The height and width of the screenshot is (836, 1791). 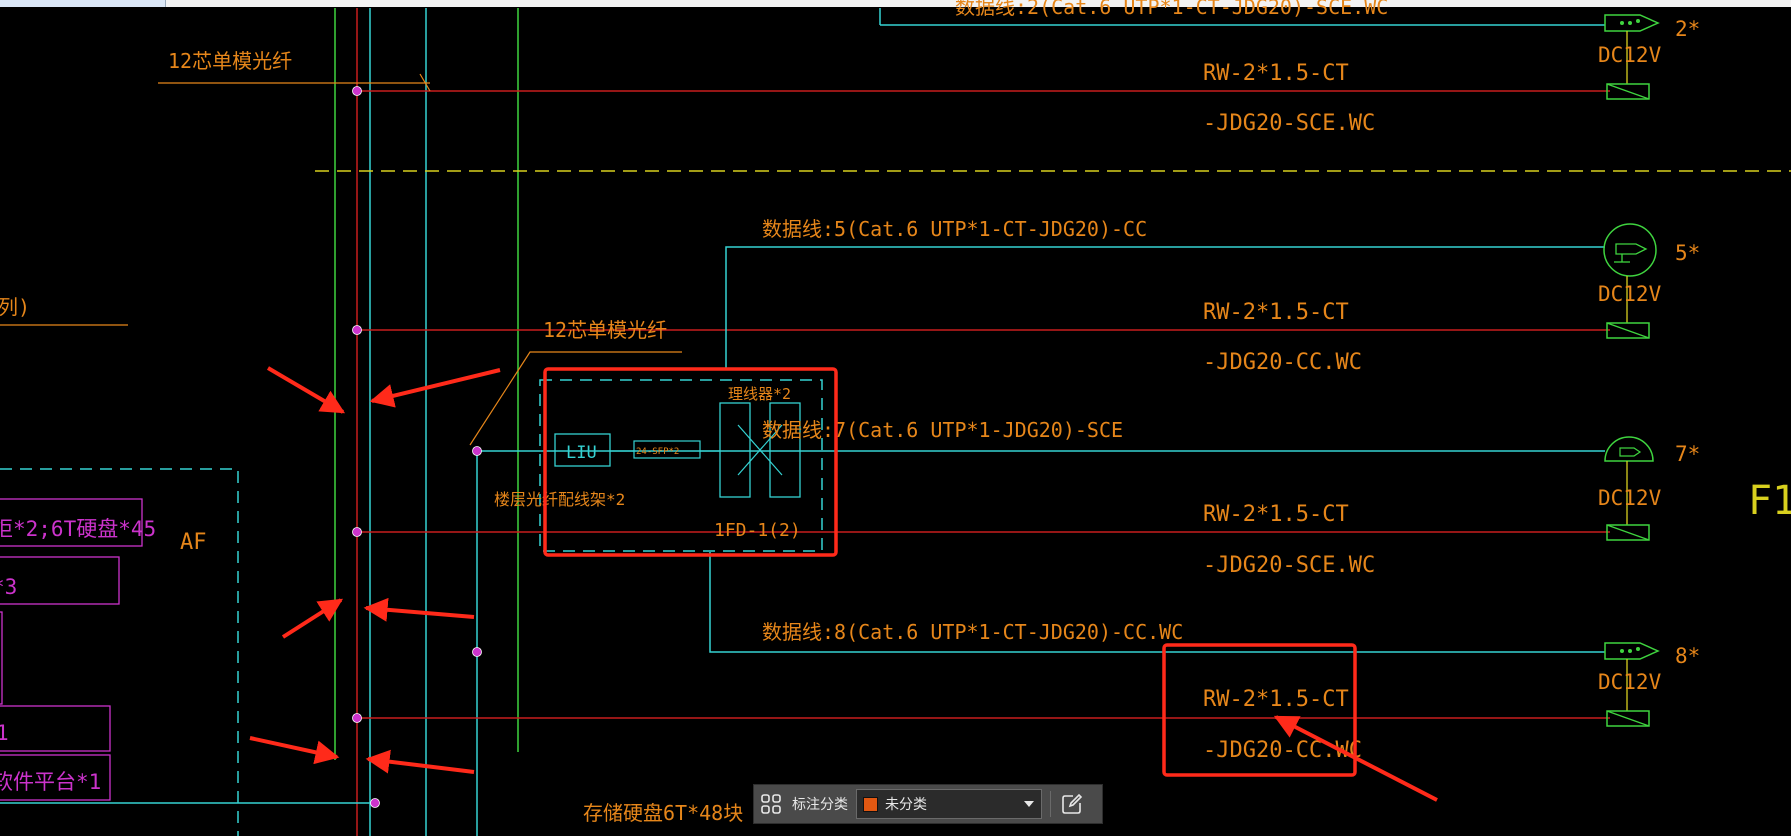 What do you see at coordinates (1289, 565) in the screenshot?
I see `power-label-7-line2: -JDG20-SCE.WC` at bounding box center [1289, 565].